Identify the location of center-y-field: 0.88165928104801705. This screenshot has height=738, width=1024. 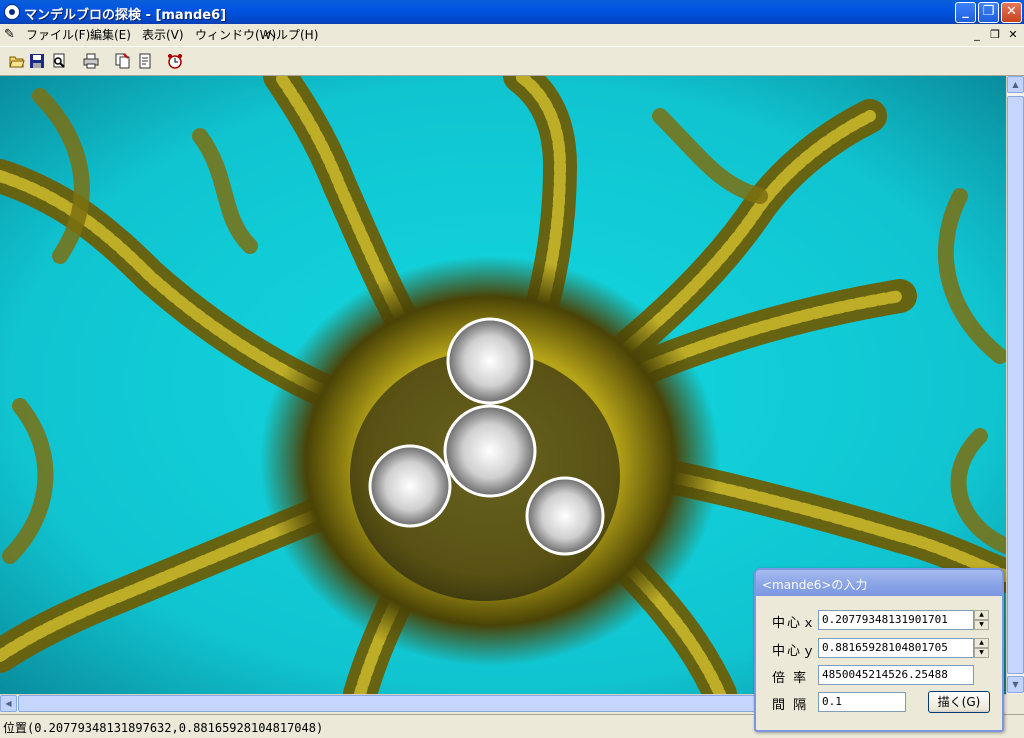
(896, 648).